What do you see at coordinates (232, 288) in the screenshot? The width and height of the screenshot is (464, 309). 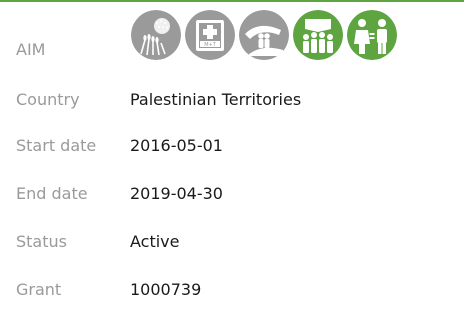 I see `field-row-grant: Grant 1000739` at bounding box center [232, 288].